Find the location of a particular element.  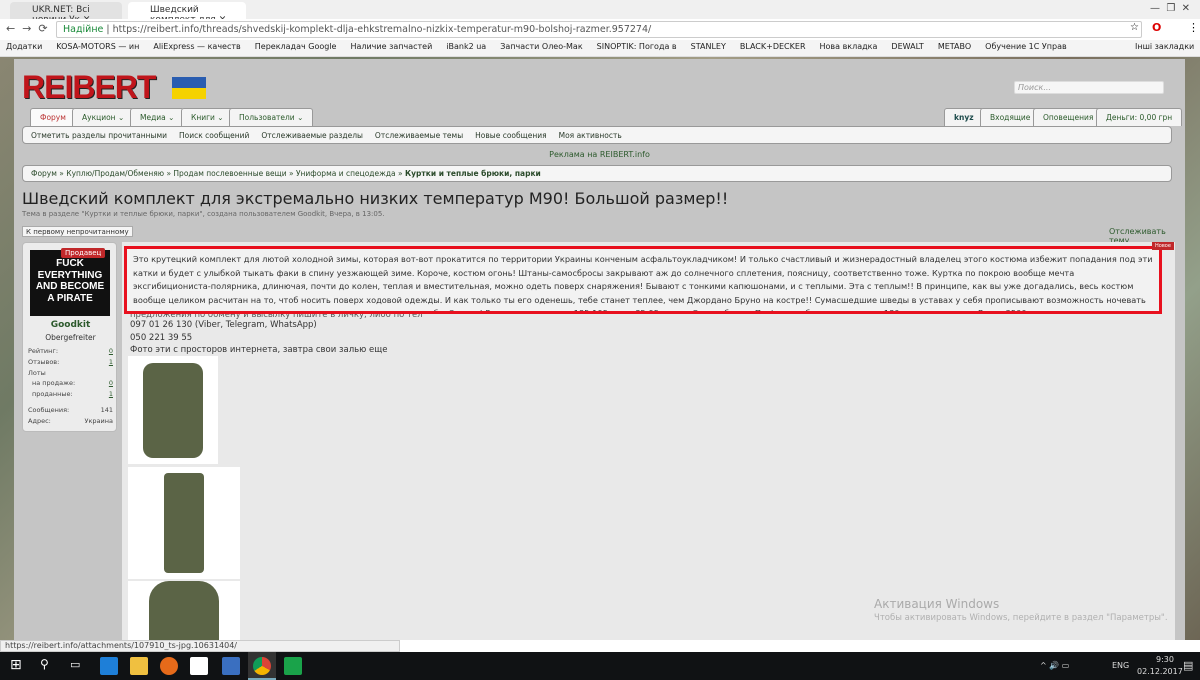

chrome-icon is located at coordinates (262, 666).